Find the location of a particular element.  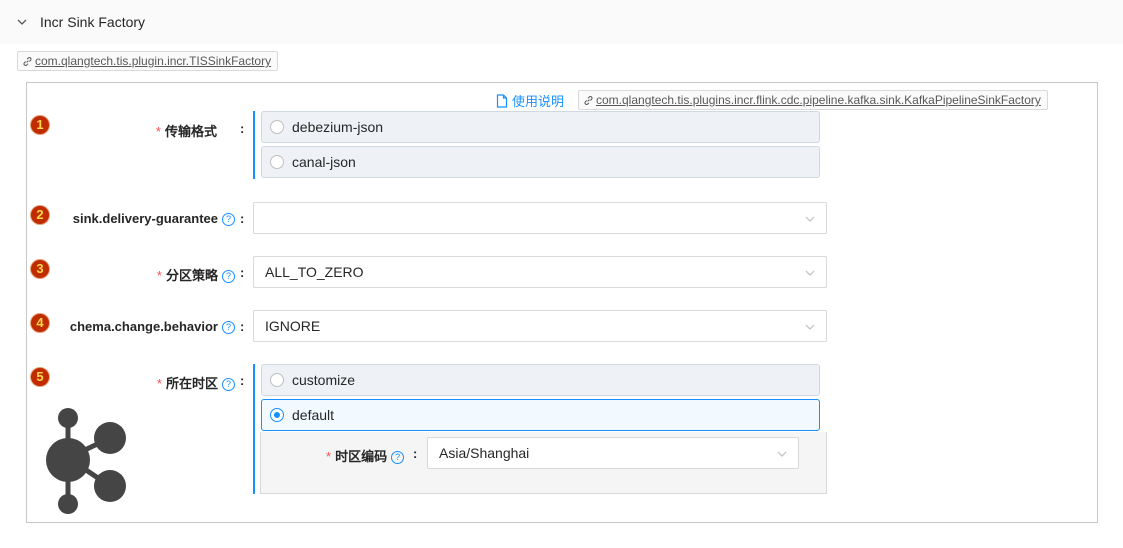

select-value: ALL_TO_ZERO is located at coordinates (314, 272).